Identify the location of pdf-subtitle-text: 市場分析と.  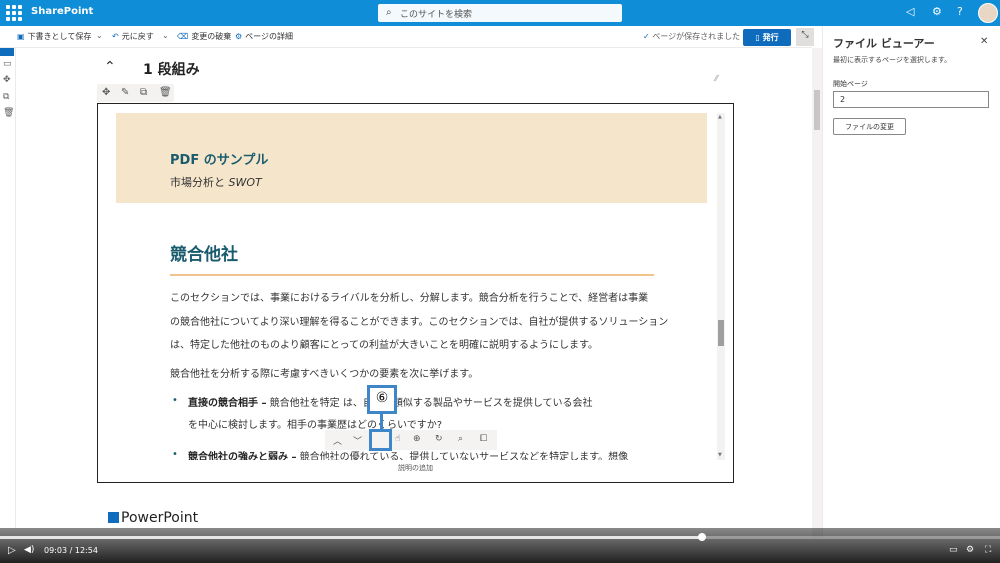
(197, 182).